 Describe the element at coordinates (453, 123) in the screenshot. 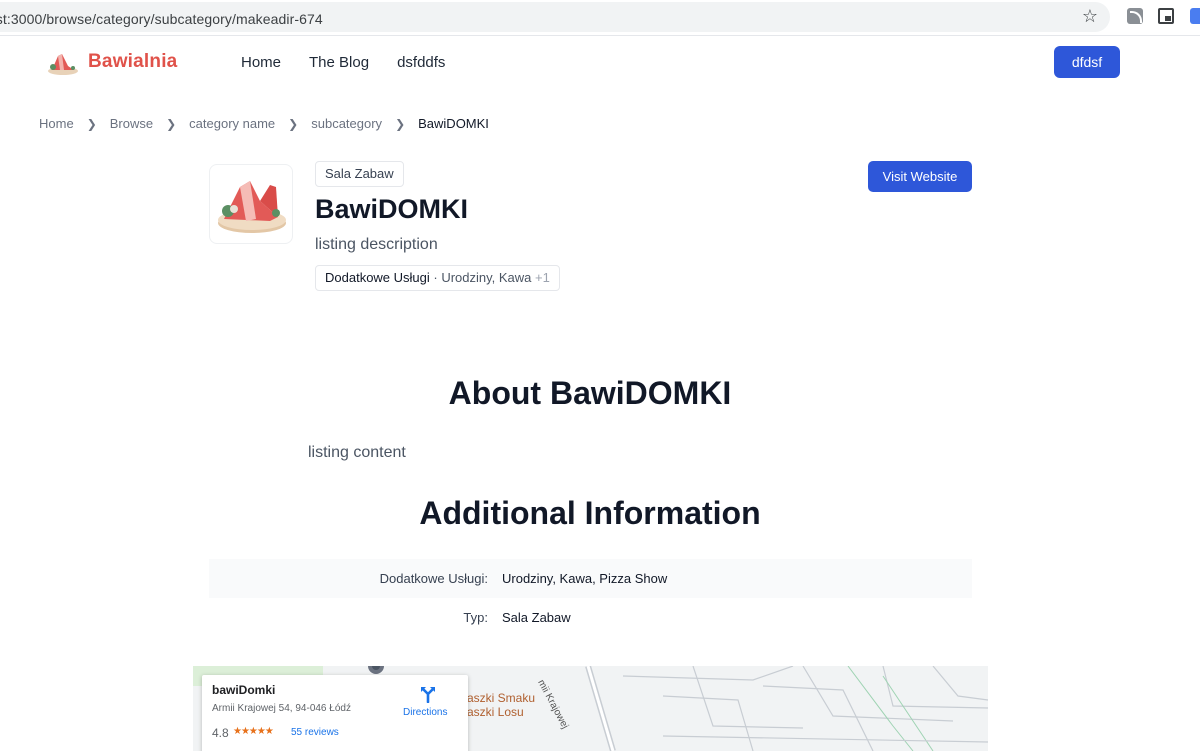

I see `breadcrumb-current: BawiDOMKI` at that location.